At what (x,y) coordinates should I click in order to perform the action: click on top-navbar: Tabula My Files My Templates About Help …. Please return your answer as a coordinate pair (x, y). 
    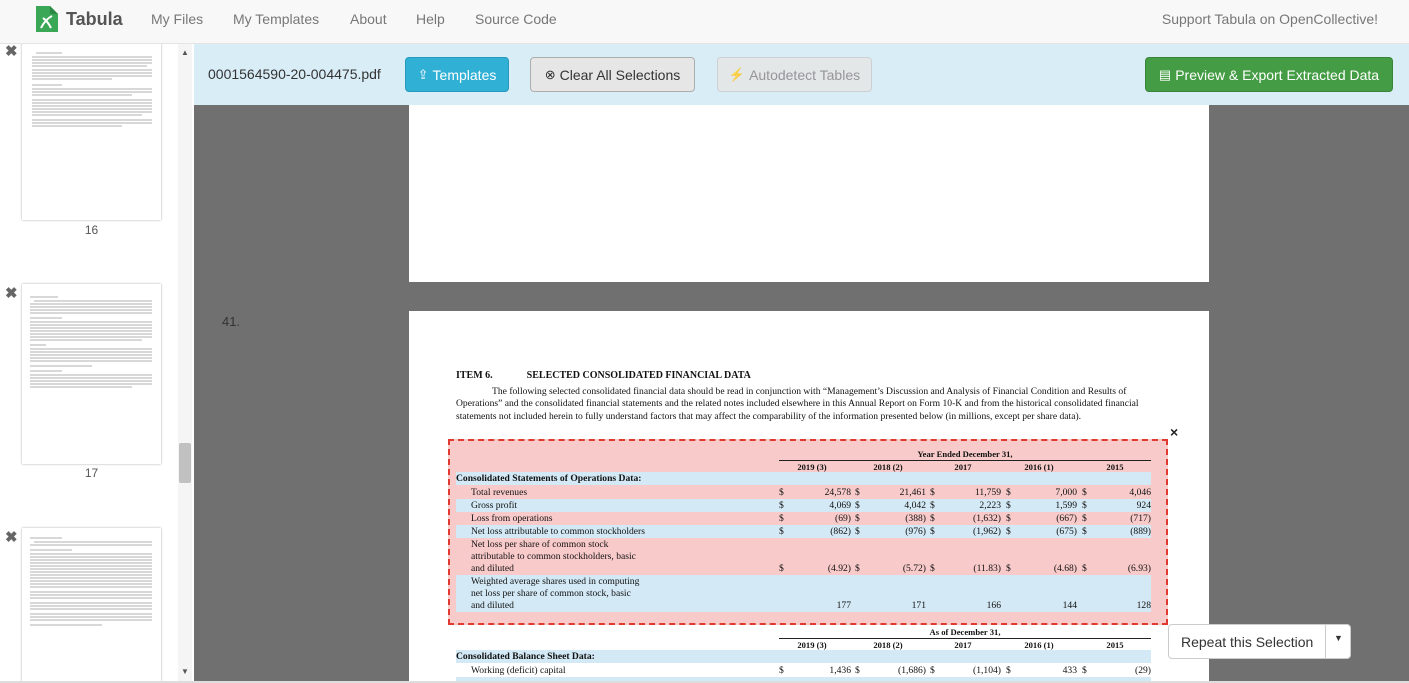
    Looking at the image, I should click on (704, 22).